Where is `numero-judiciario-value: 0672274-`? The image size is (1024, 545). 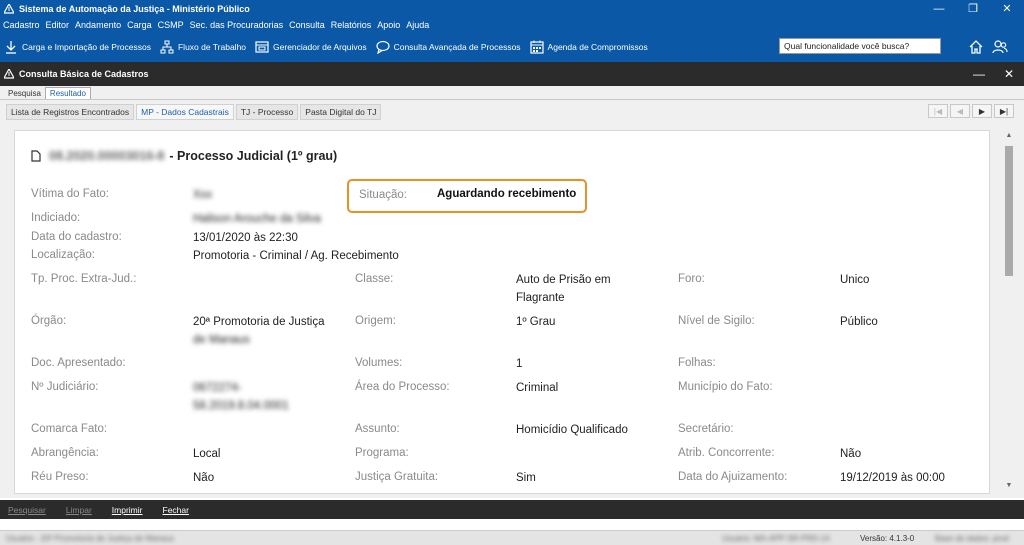
numero-judiciario-value: 0672274- is located at coordinates (217, 388).